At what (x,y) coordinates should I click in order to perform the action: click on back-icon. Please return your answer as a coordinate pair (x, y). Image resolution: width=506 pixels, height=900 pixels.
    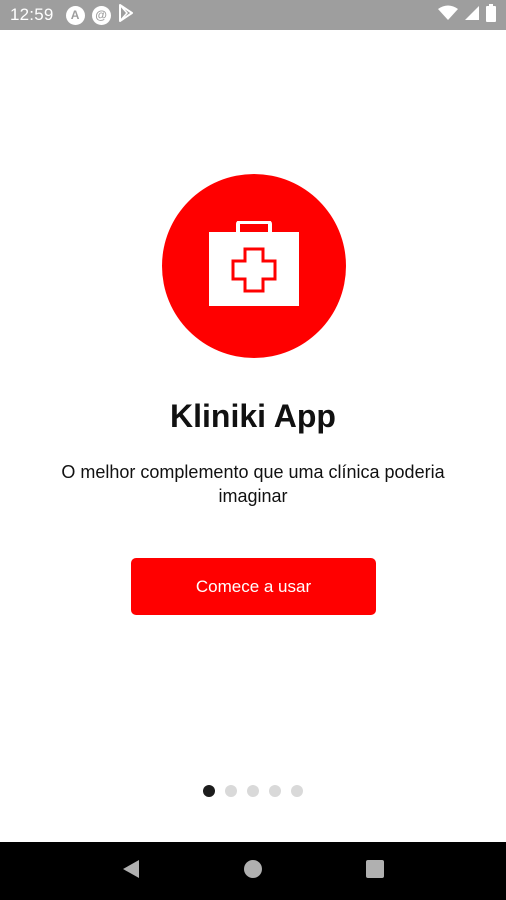
    Looking at the image, I should click on (131, 871).